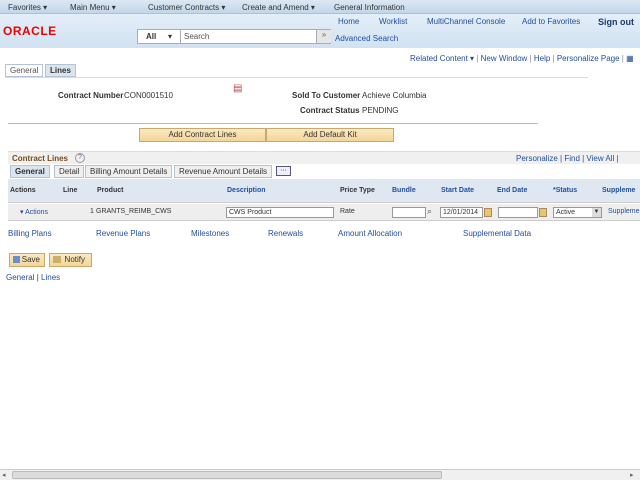 This screenshot has height=480, width=640. Describe the element at coordinates (280, 212) in the screenshot. I see `description-input: CWS Product` at that location.